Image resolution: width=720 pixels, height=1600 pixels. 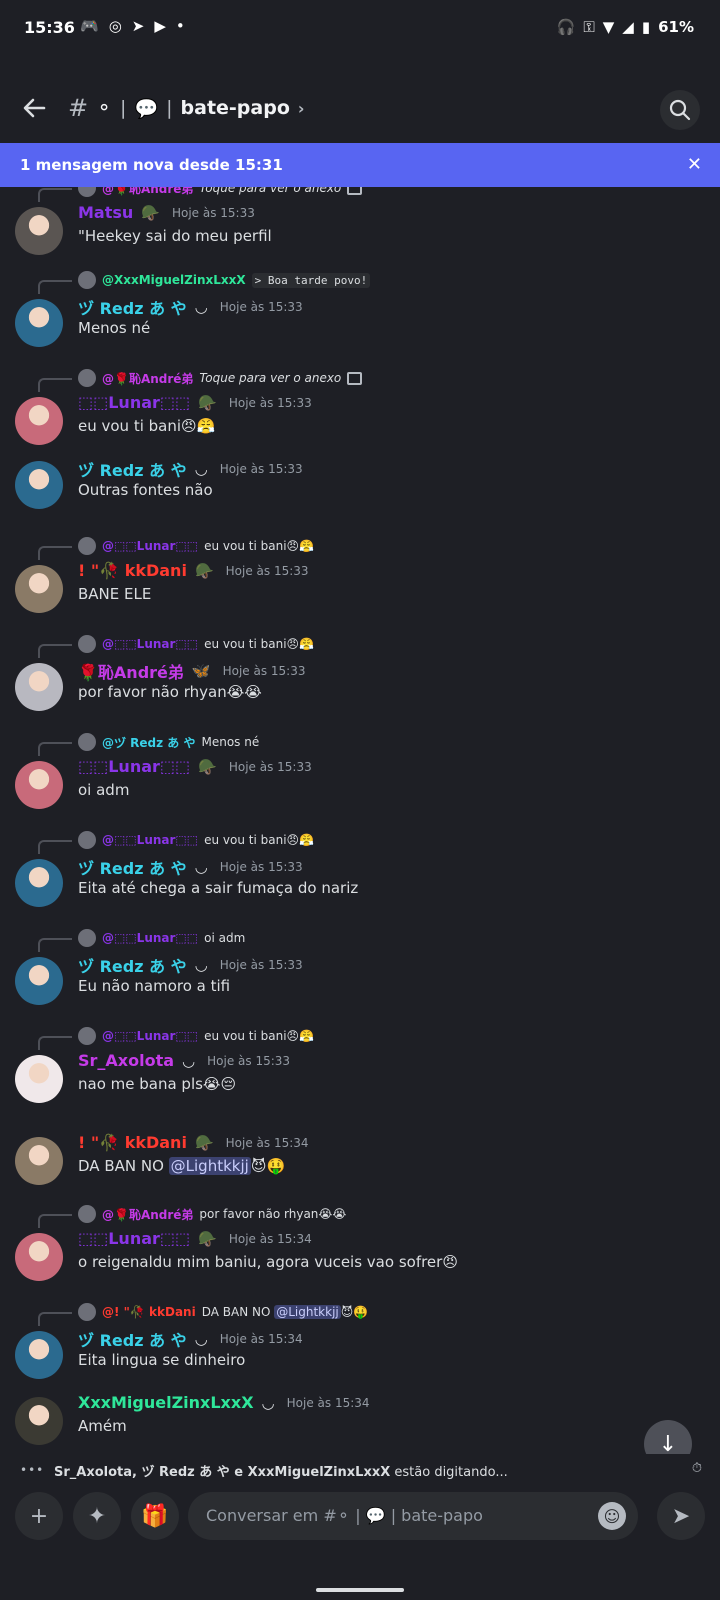 I want to click on reply-preview: @⬚⬚Lunar⬚⬚ oi adm, so click(x=141, y=940).